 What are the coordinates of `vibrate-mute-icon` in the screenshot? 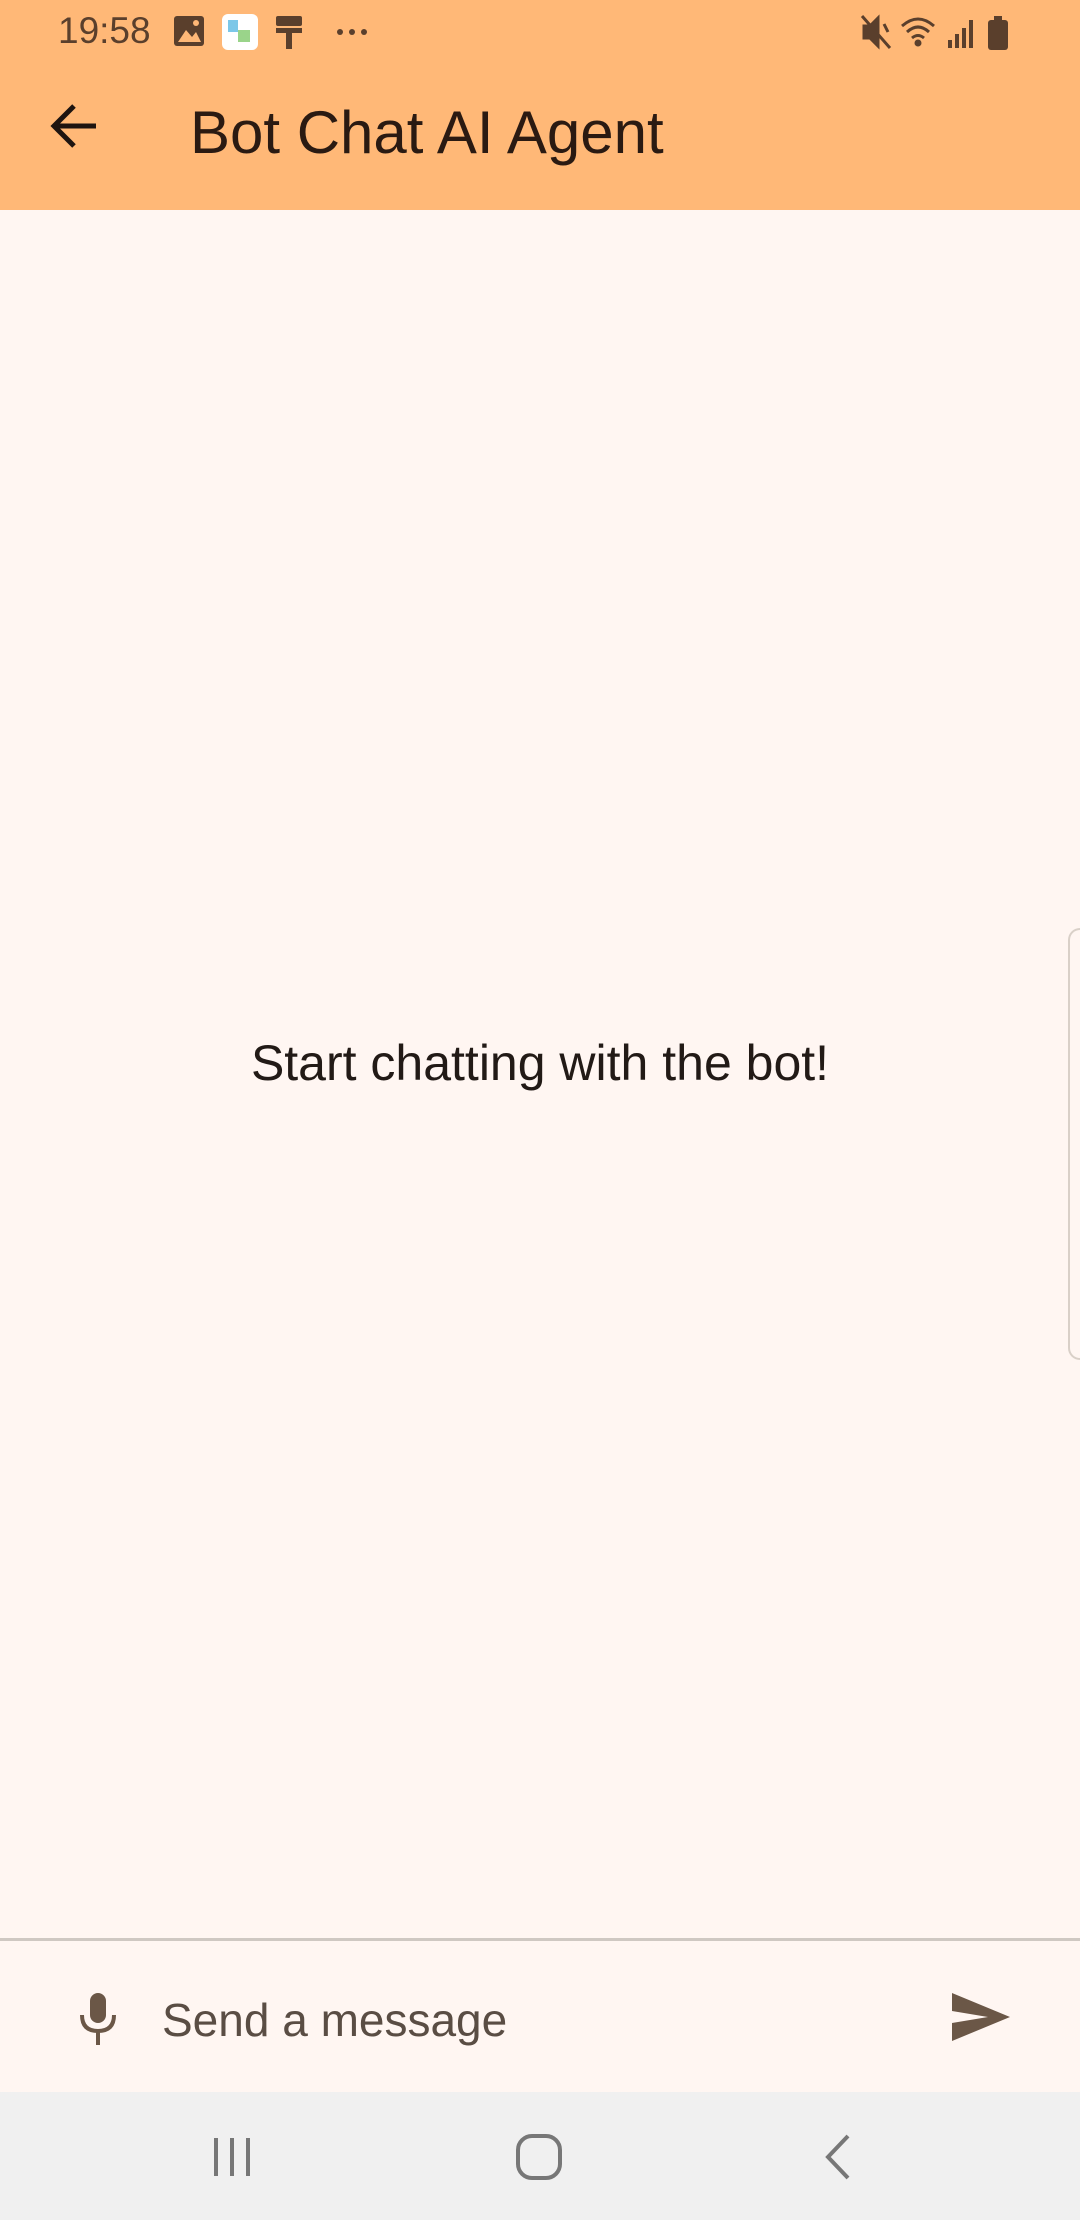 It's located at (876, 32).